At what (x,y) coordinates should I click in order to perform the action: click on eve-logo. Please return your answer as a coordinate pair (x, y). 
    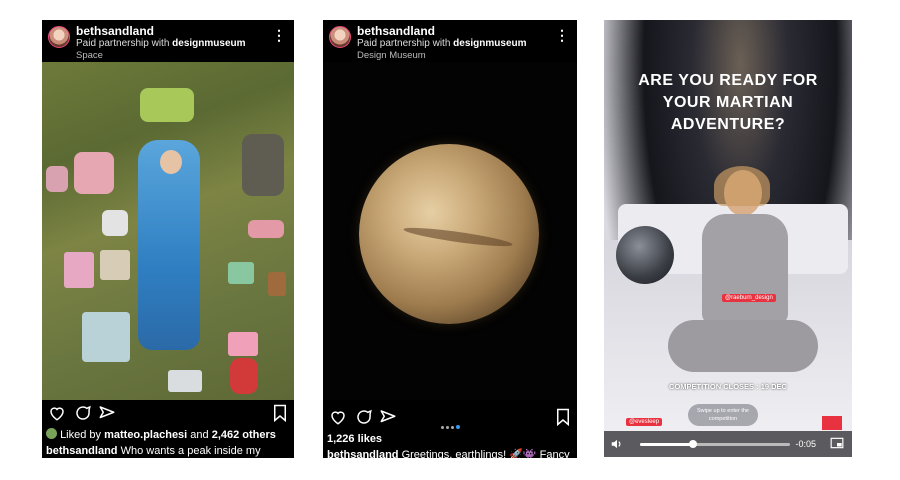
    Looking at the image, I should click on (832, 423).